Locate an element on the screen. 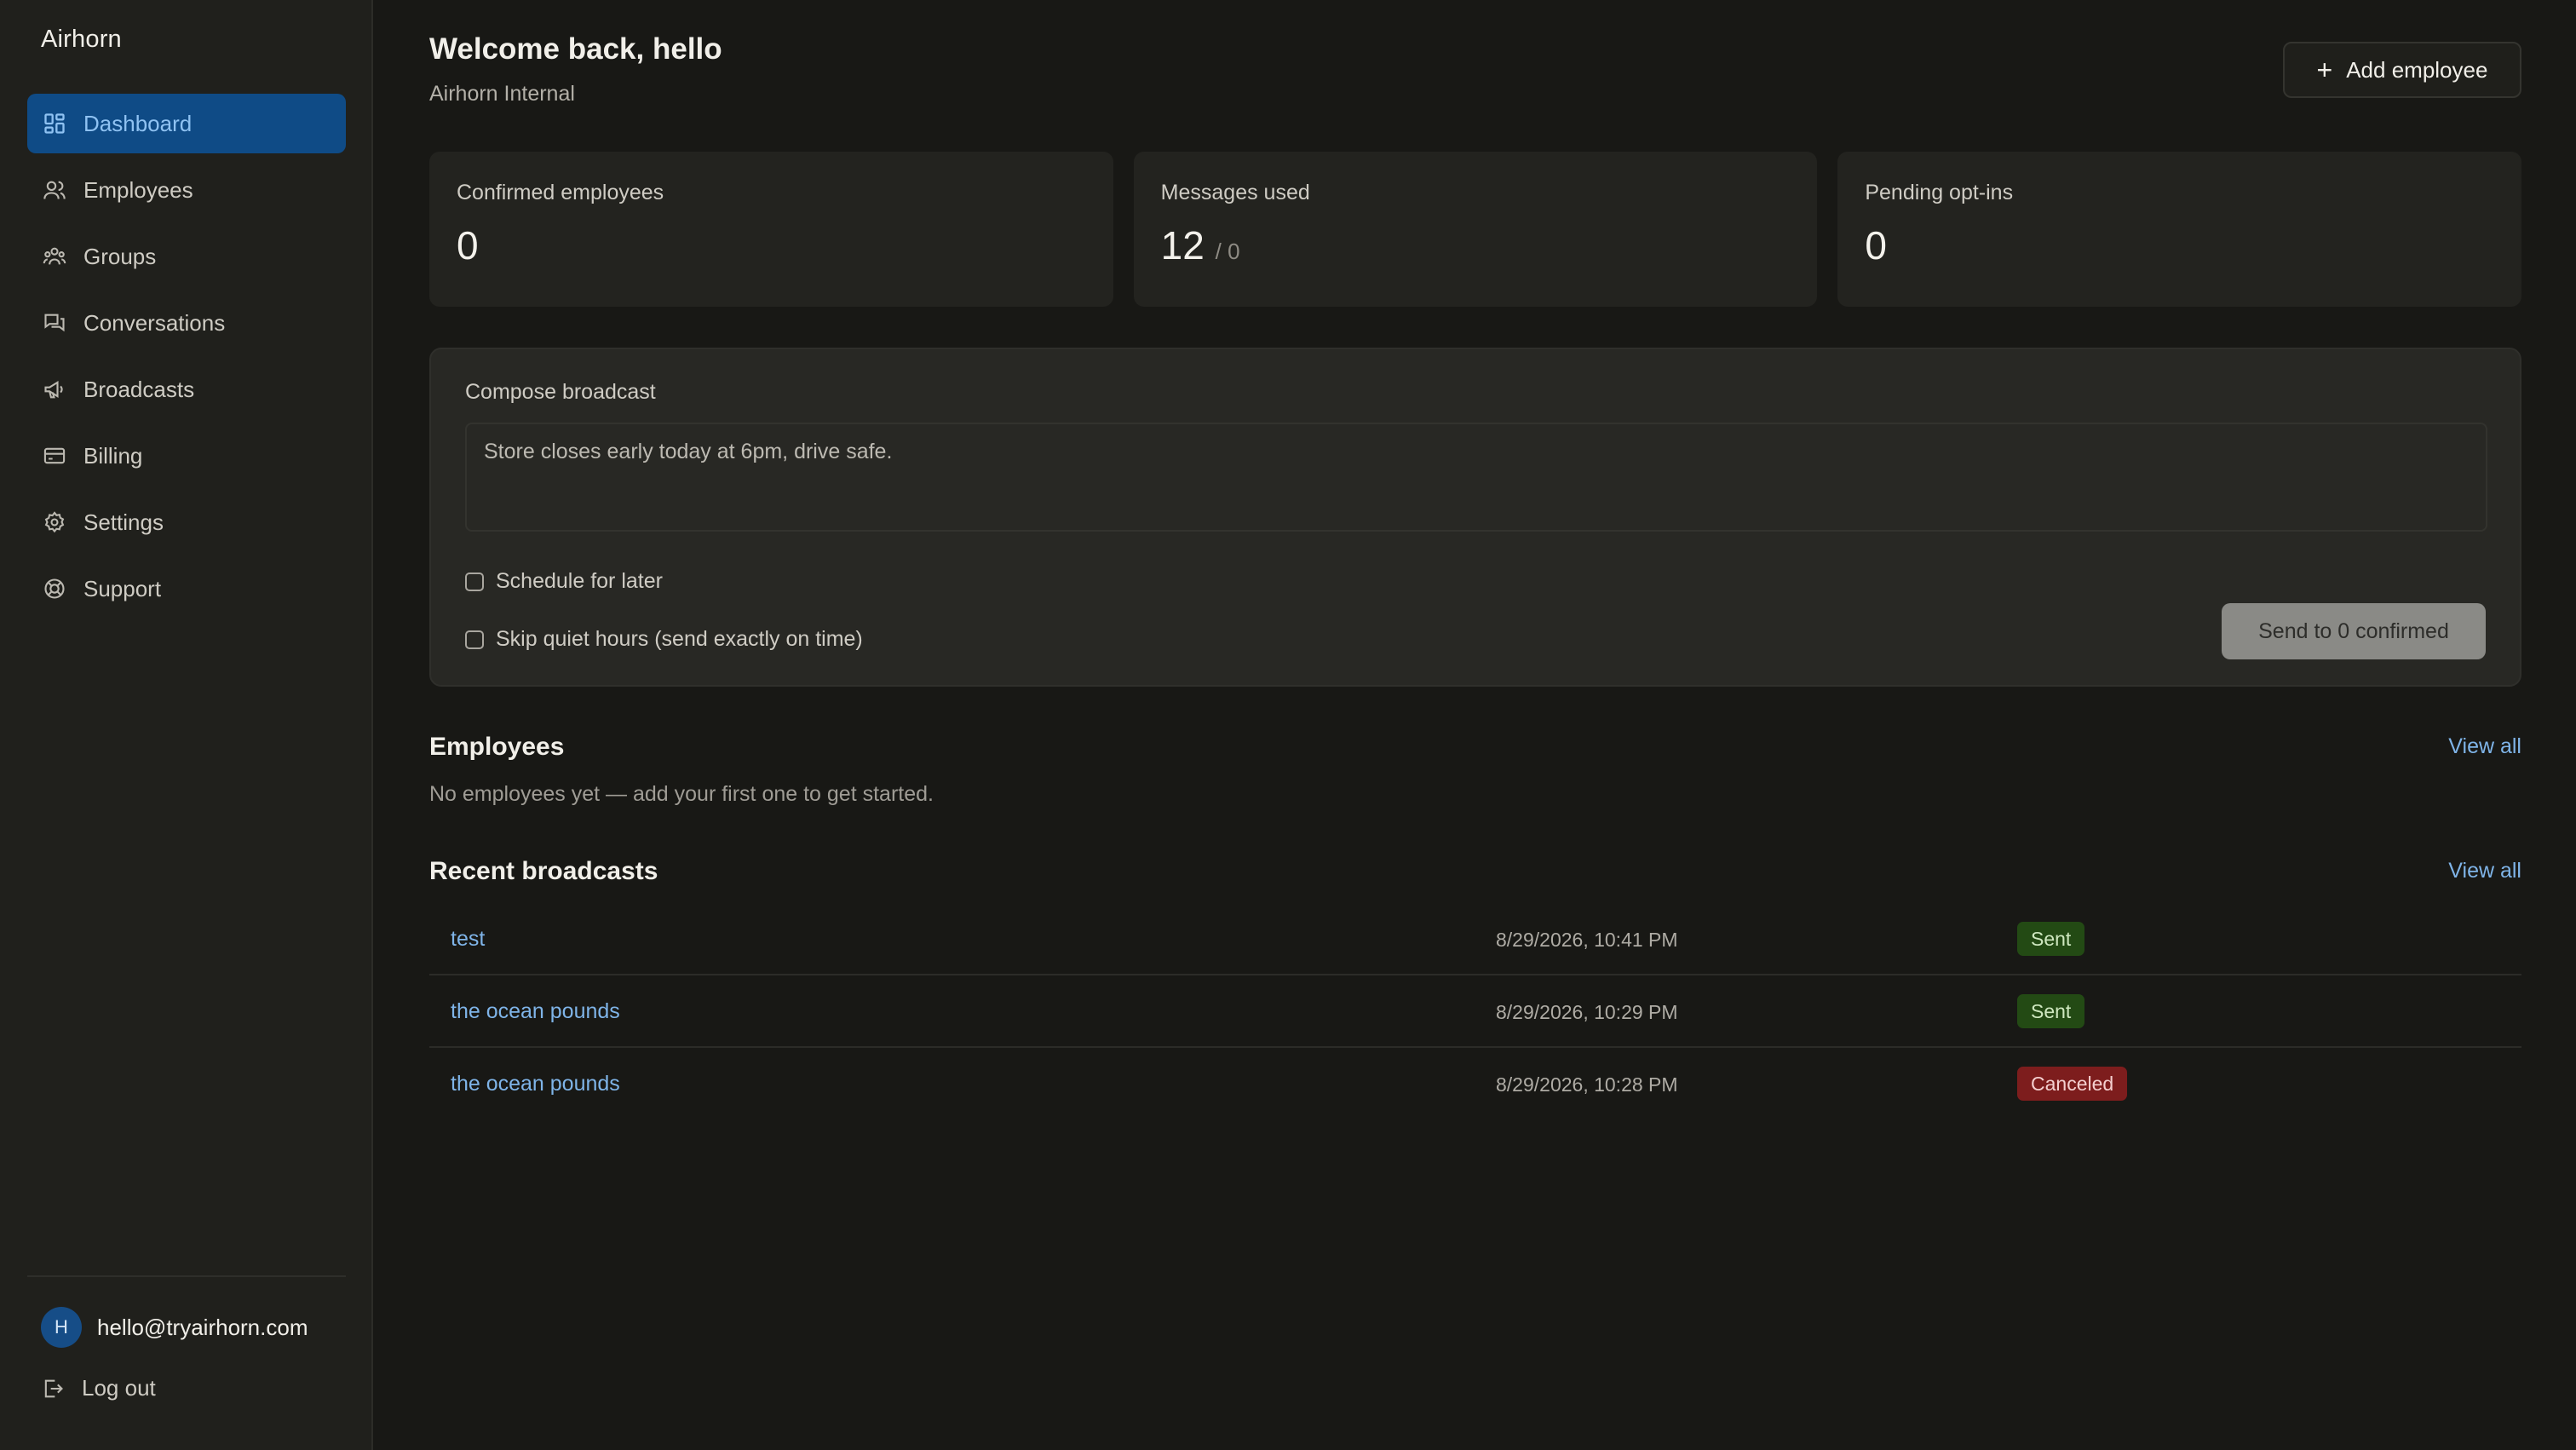  user-email: hello@tryairhorn.com is located at coordinates (203, 1327).